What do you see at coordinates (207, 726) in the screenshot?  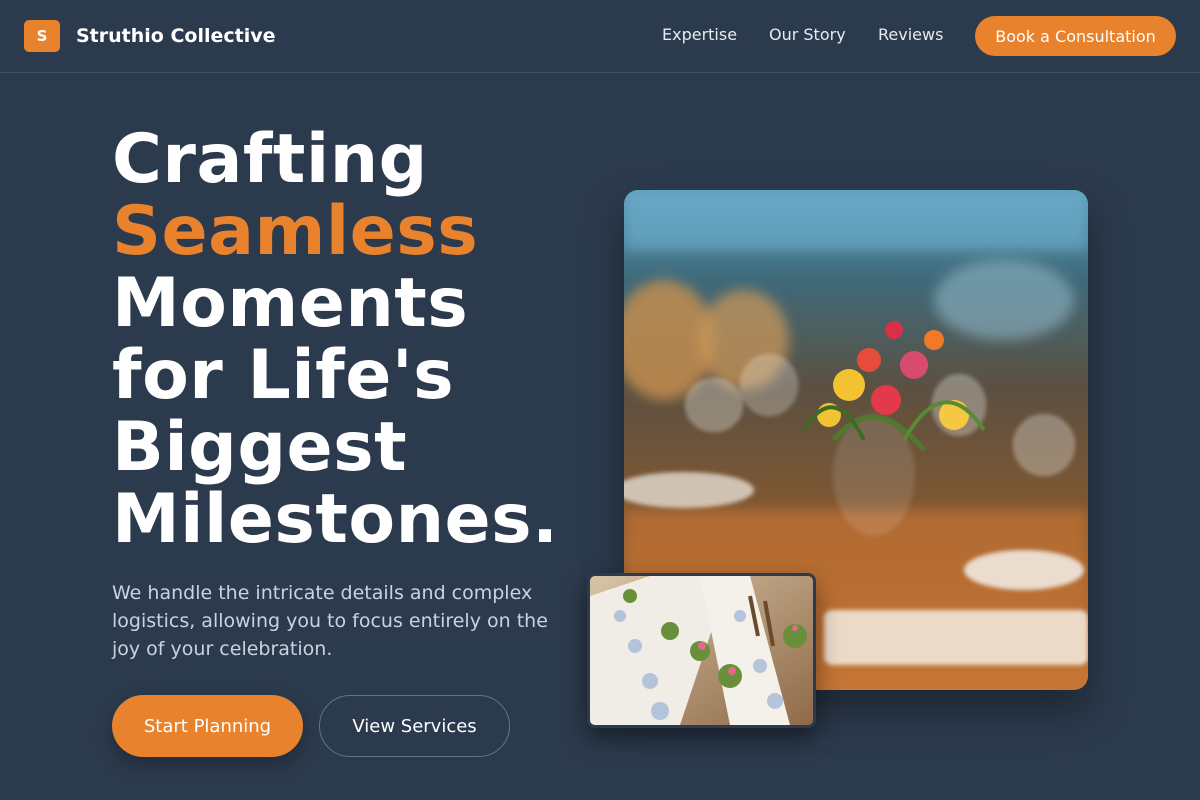 I see `start-planning-button: Start Planning` at bounding box center [207, 726].